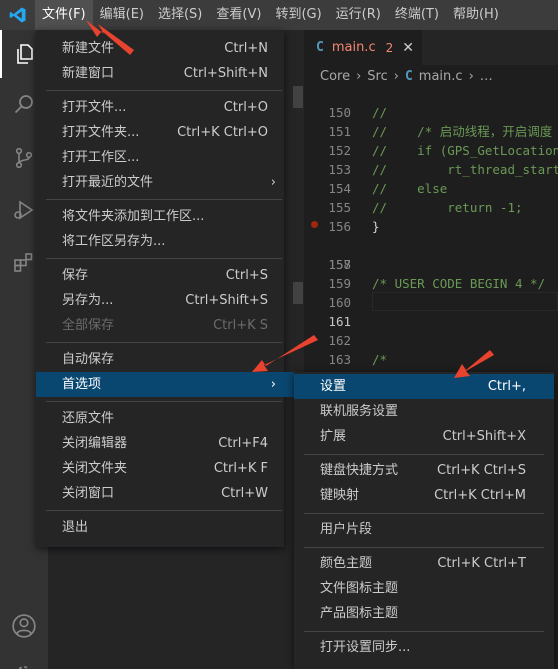  What do you see at coordinates (408, 48) in the screenshot?
I see `close-icon: ✕` at bounding box center [408, 48].